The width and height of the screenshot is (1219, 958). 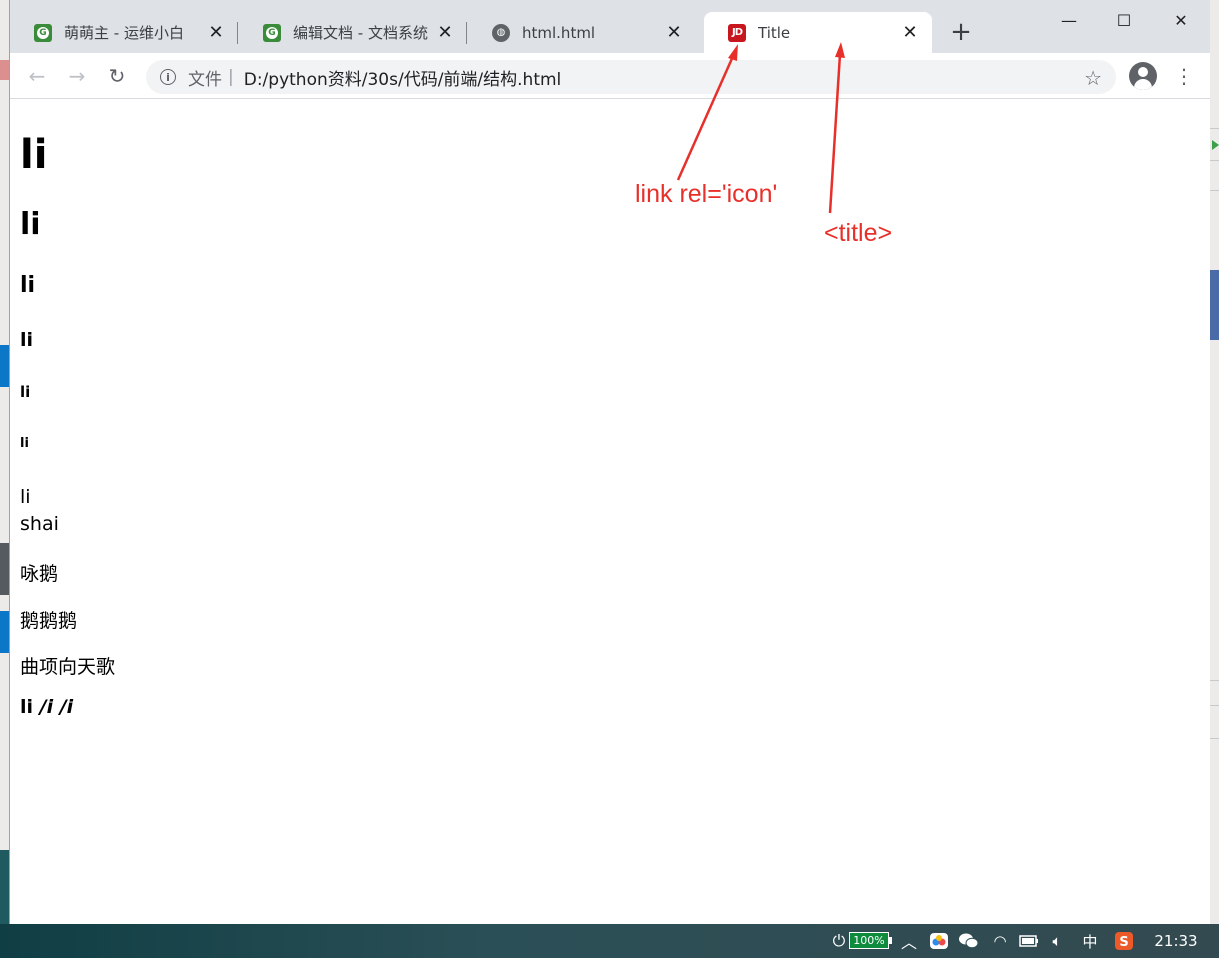 What do you see at coordinates (631, 77) in the screenshot?
I see `address-bar: i 文件 | D:/python资料/30s/代码/前端/结构.html ☆` at bounding box center [631, 77].